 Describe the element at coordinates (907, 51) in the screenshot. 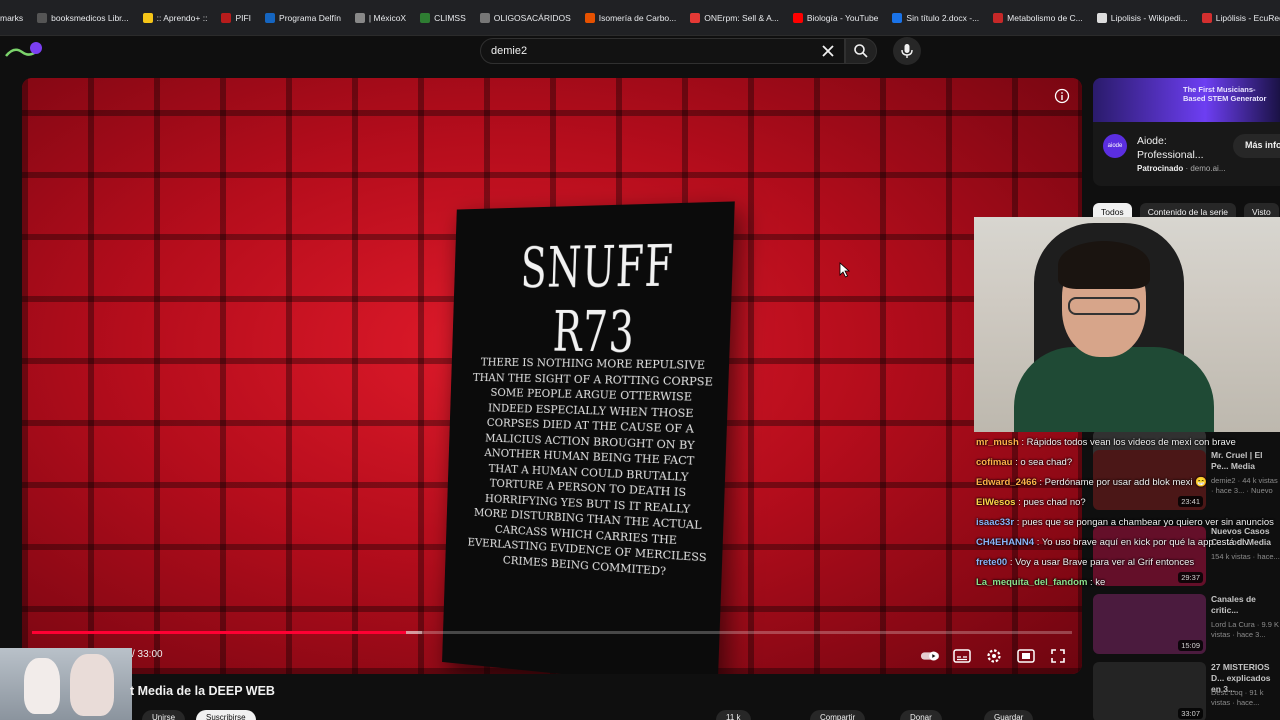

I see `voice-search-button` at that location.